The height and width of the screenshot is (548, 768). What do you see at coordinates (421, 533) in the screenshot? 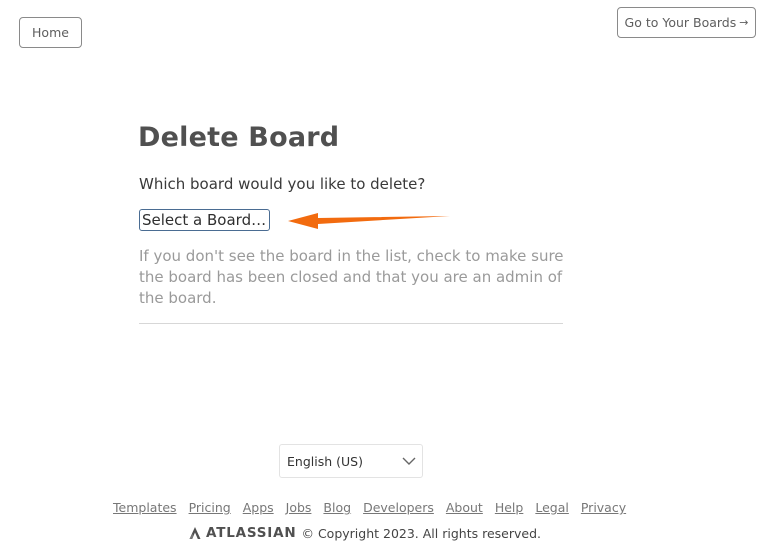
I see `copyright-text: © Copyright 2023. All rights reserved.` at bounding box center [421, 533].